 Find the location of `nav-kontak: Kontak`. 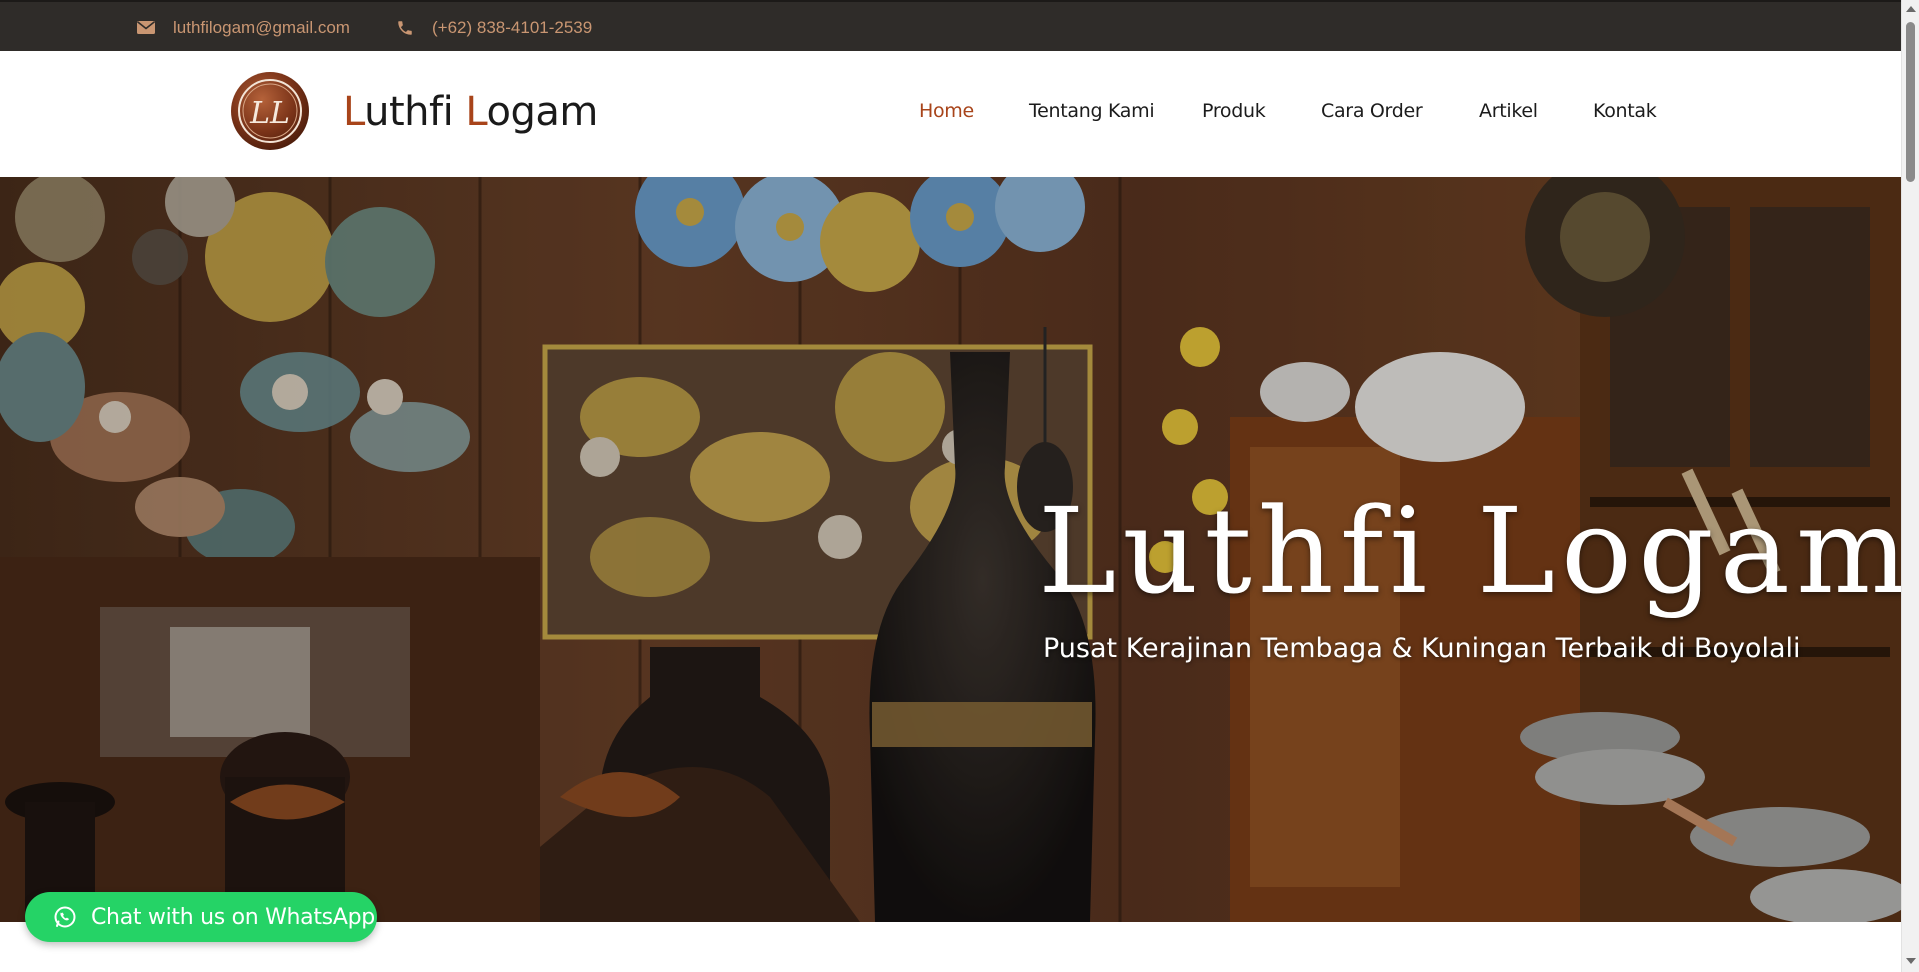

nav-kontak: Kontak is located at coordinates (1625, 111).